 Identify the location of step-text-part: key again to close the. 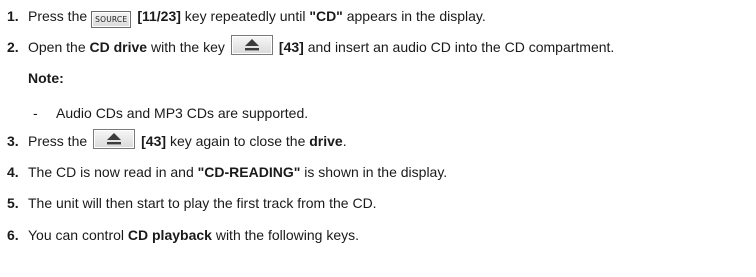
(237, 141).